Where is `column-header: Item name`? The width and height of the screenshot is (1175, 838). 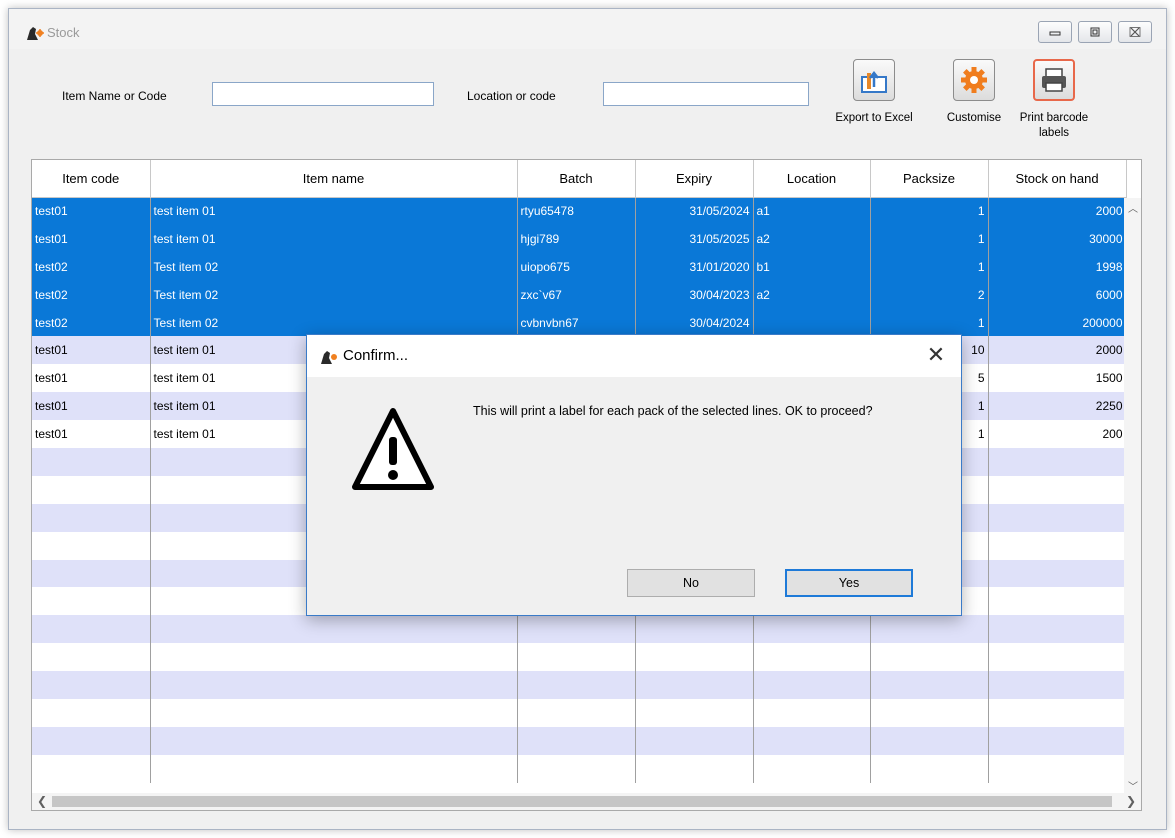 column-header: Item name is located at coordinates (334, 179).